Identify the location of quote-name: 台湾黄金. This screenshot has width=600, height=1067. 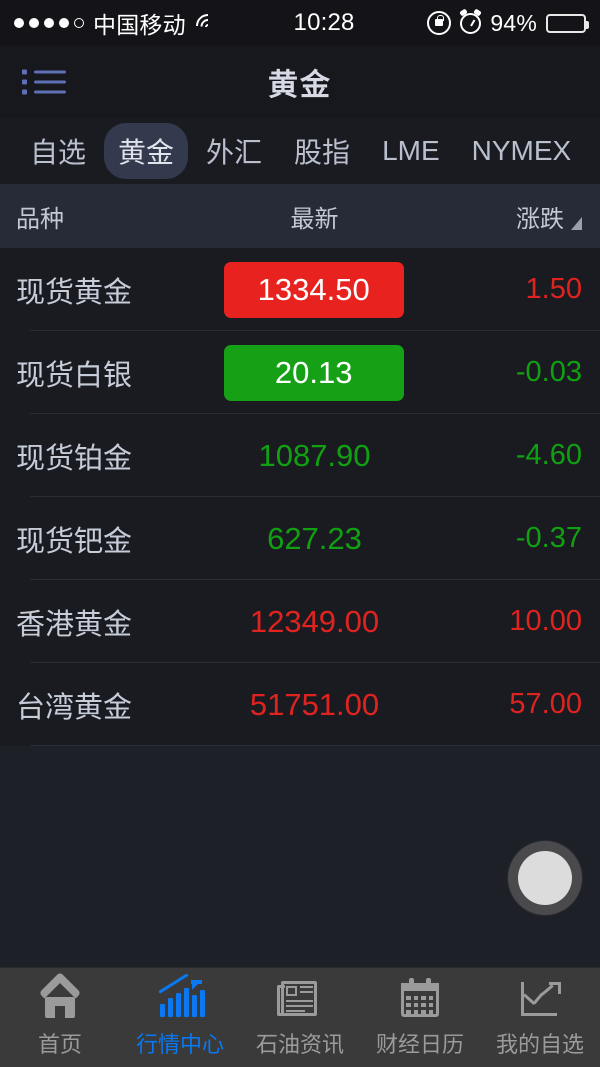
(74, 707).